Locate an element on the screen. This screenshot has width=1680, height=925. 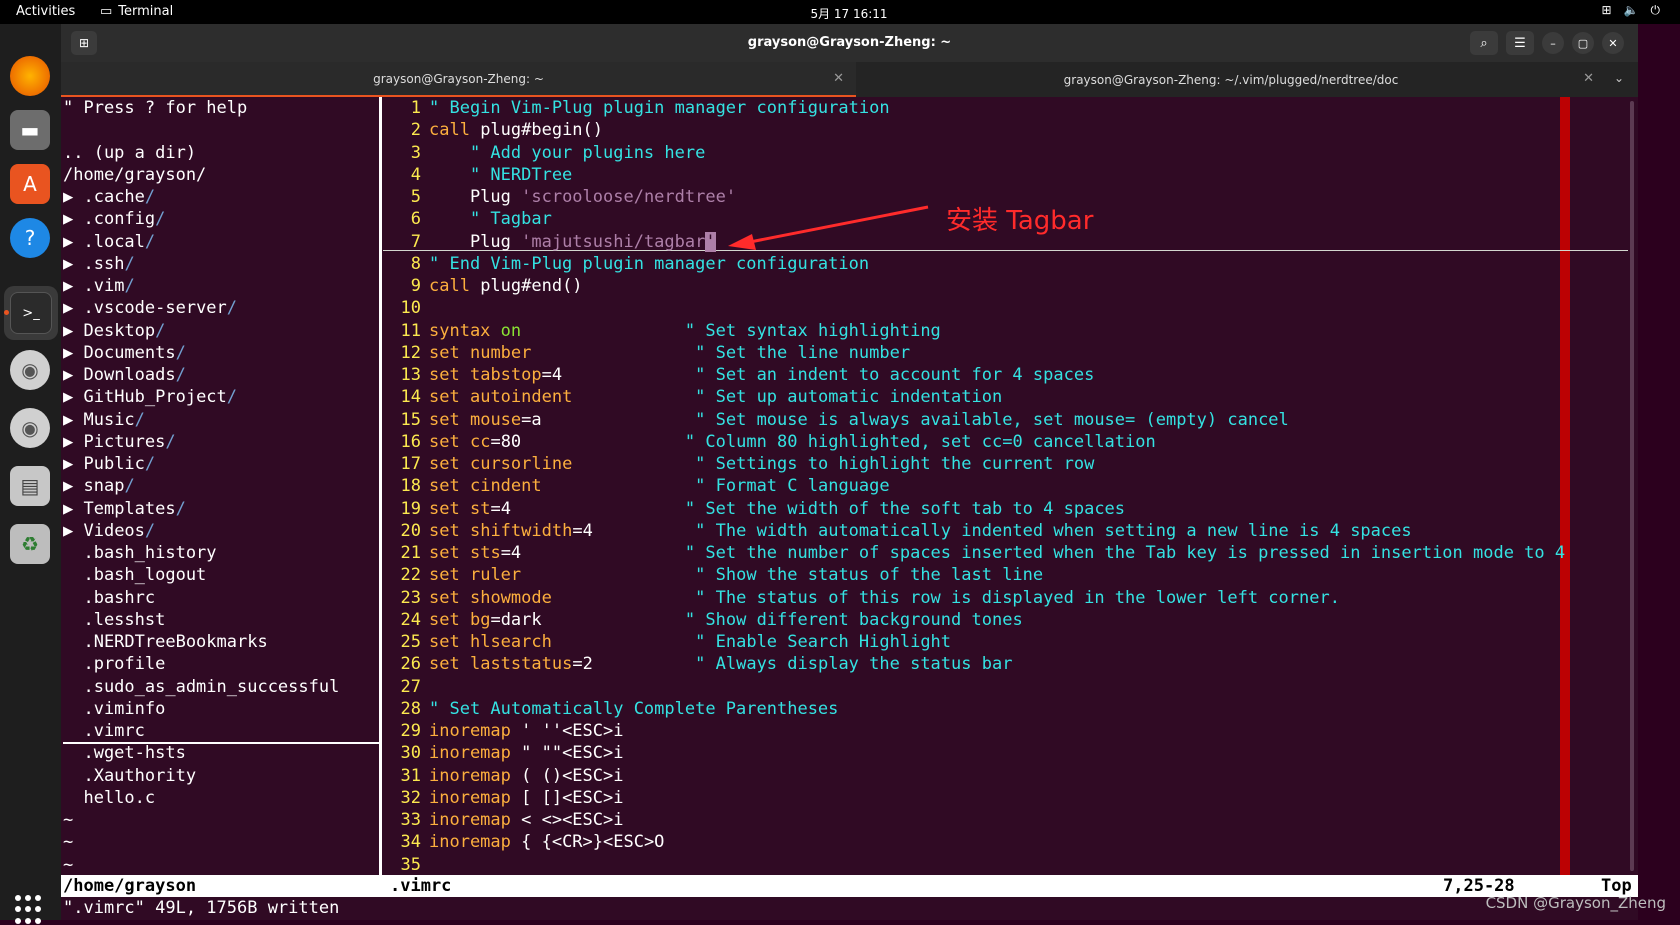
code-line: " NERDTree is located at coordinates (500, 175).